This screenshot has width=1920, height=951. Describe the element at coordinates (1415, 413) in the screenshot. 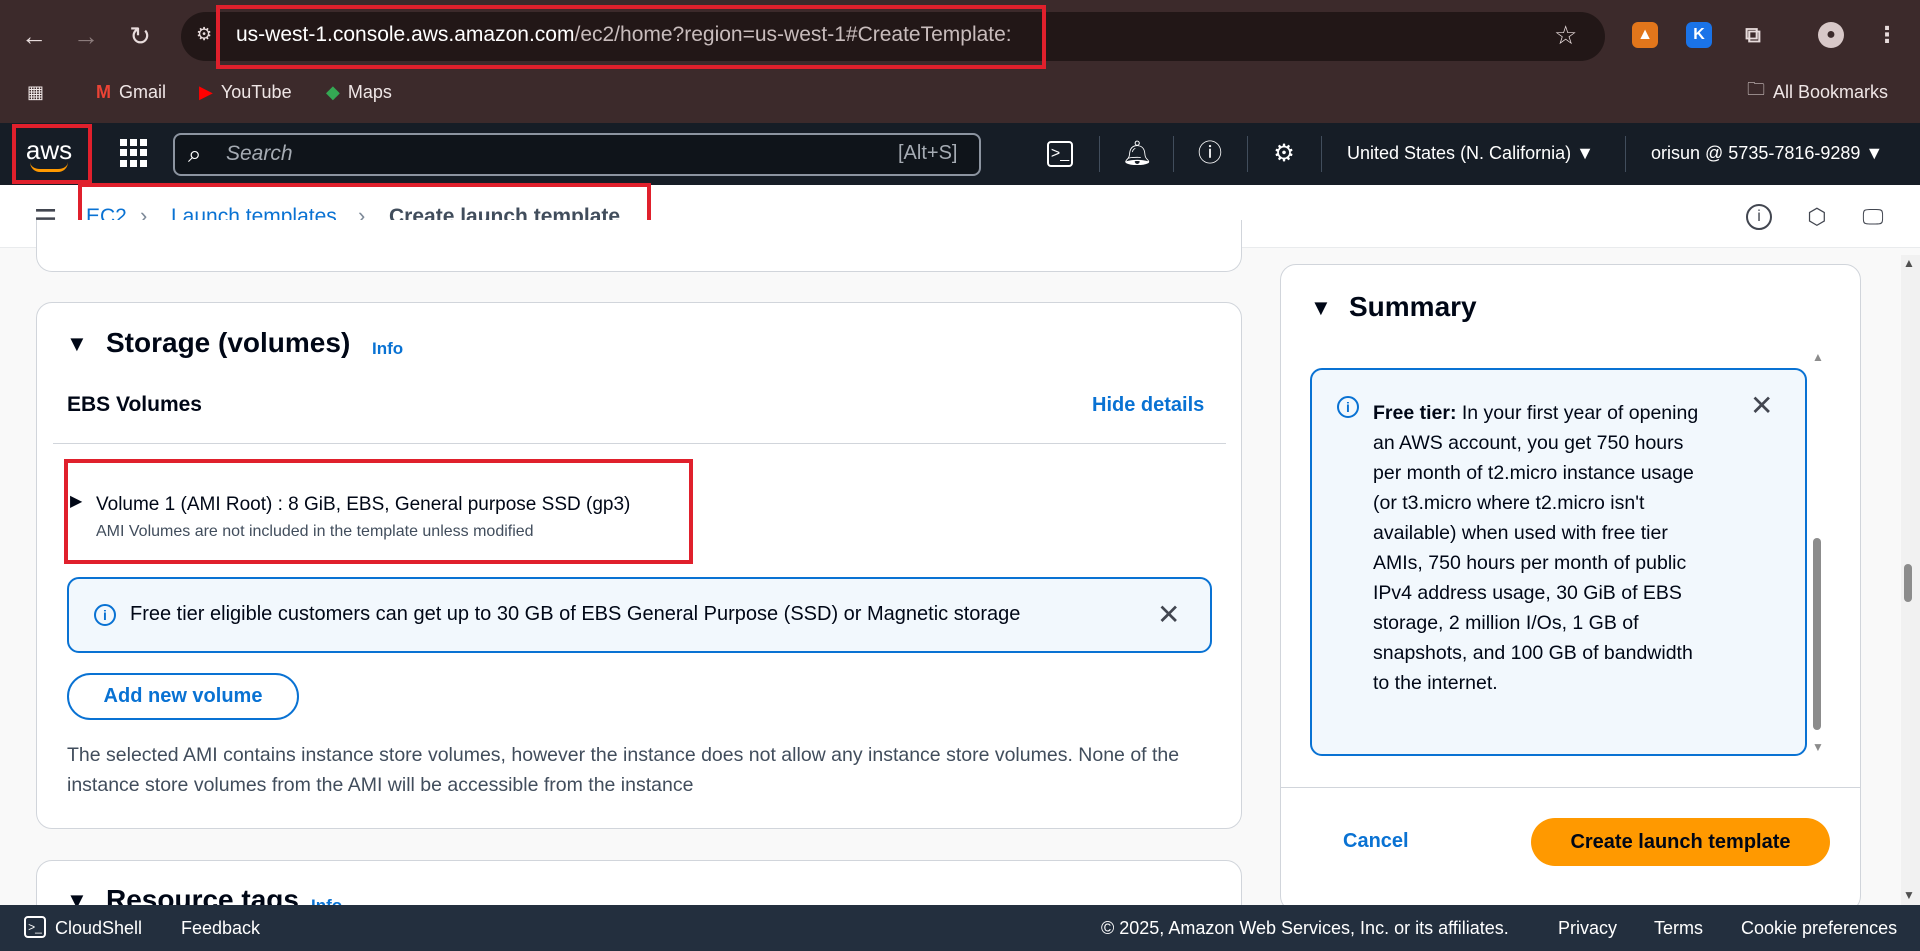

I see `free-tier-label: Free tier:` at that location.